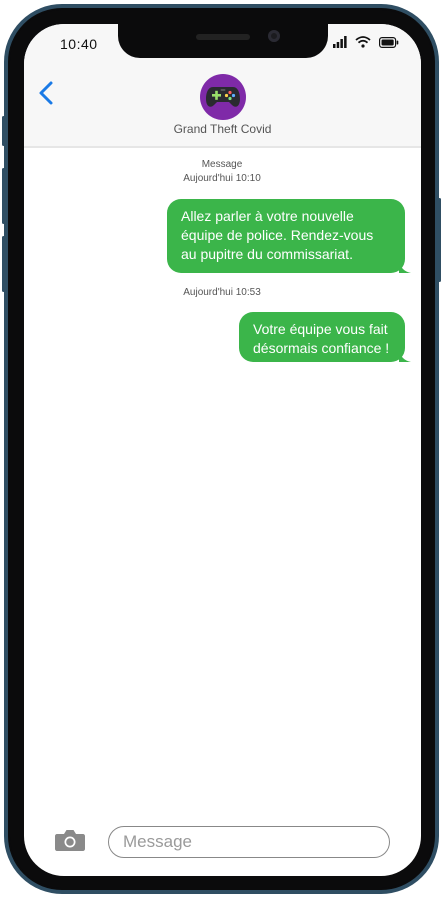  Describe the element at coordinates (363, 42) in the screenshot. I see `wifi-icon` at that location.